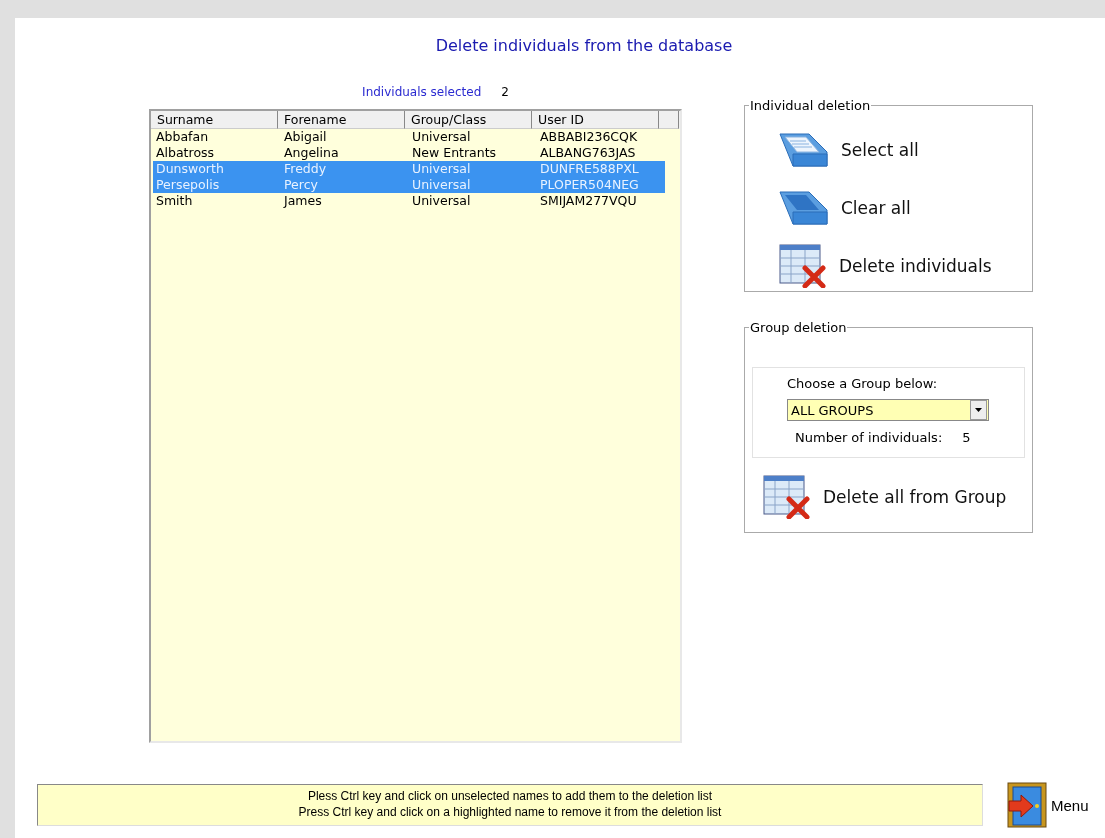 This screenshot has width=1105, height=838. Describe the element at coordinates (468, 120) in the screenshot. I see `column-header: Group/Class` at that location.